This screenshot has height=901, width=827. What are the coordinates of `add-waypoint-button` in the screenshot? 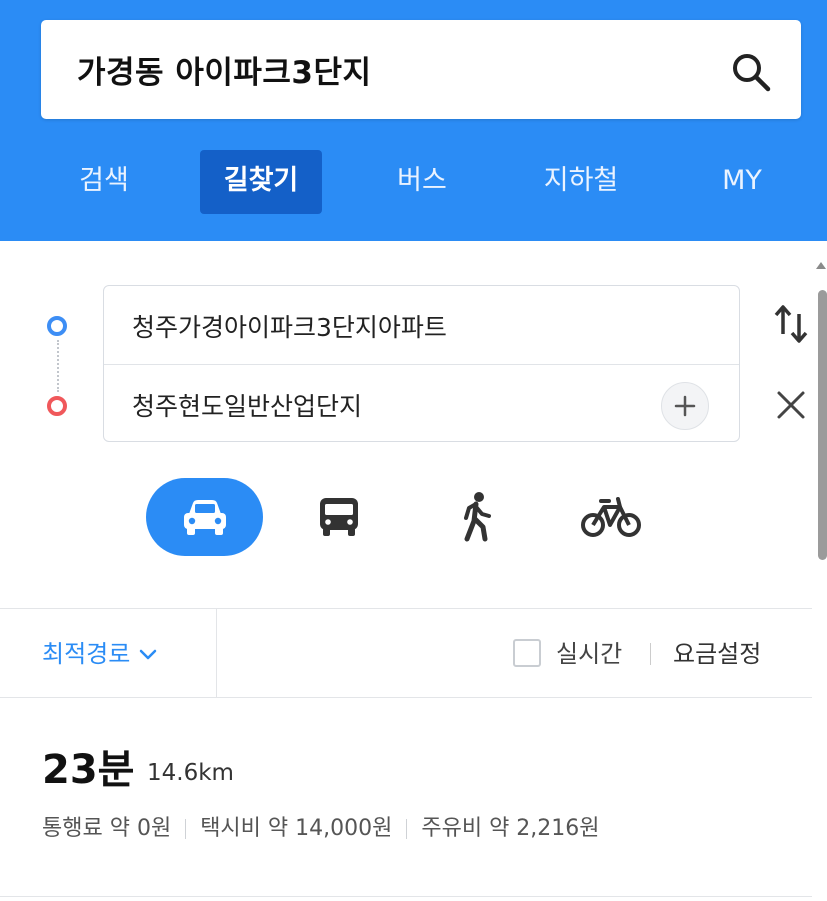 It's located at (685, 406).